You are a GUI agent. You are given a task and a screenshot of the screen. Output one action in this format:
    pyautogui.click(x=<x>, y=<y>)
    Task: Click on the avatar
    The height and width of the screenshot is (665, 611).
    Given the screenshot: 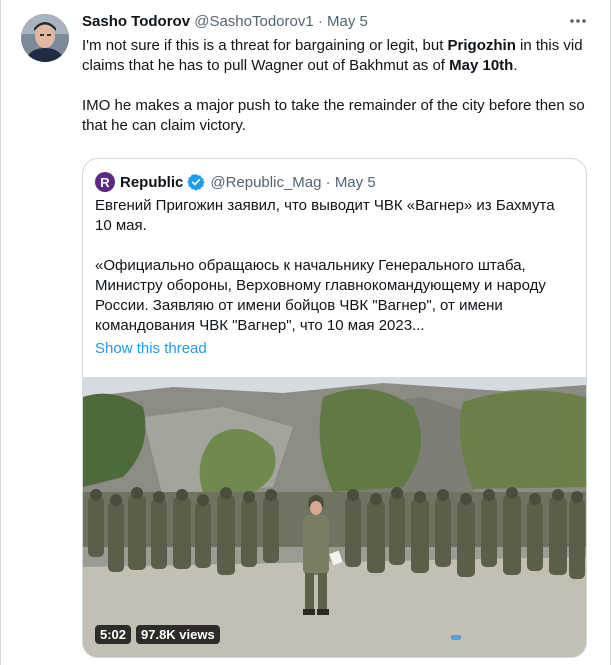 What is the action you would take?
    pyautogui.click(x=45, y=38)
    